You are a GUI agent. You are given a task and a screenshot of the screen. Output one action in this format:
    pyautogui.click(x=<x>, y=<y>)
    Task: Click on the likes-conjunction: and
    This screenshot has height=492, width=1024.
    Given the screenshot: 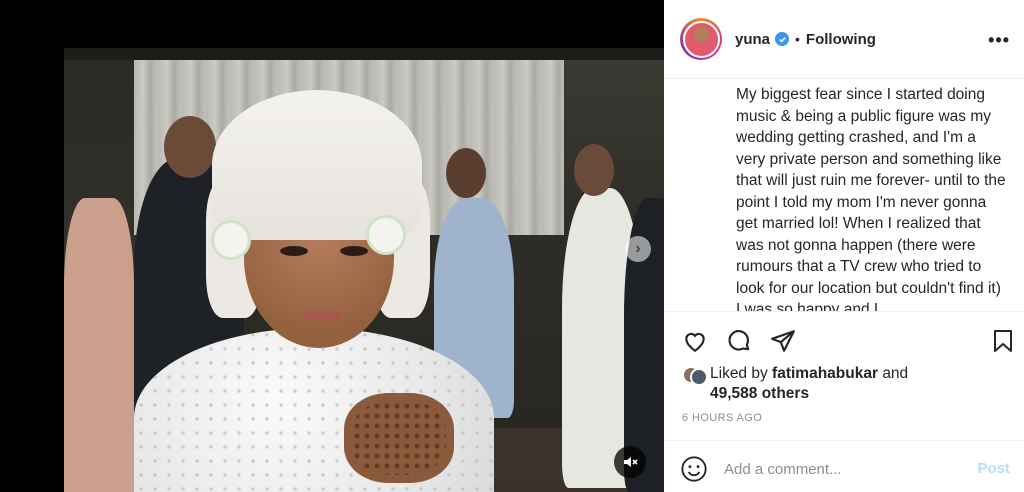 What is the action you would take?
    pyautogui.click(x=895, y=373)
    